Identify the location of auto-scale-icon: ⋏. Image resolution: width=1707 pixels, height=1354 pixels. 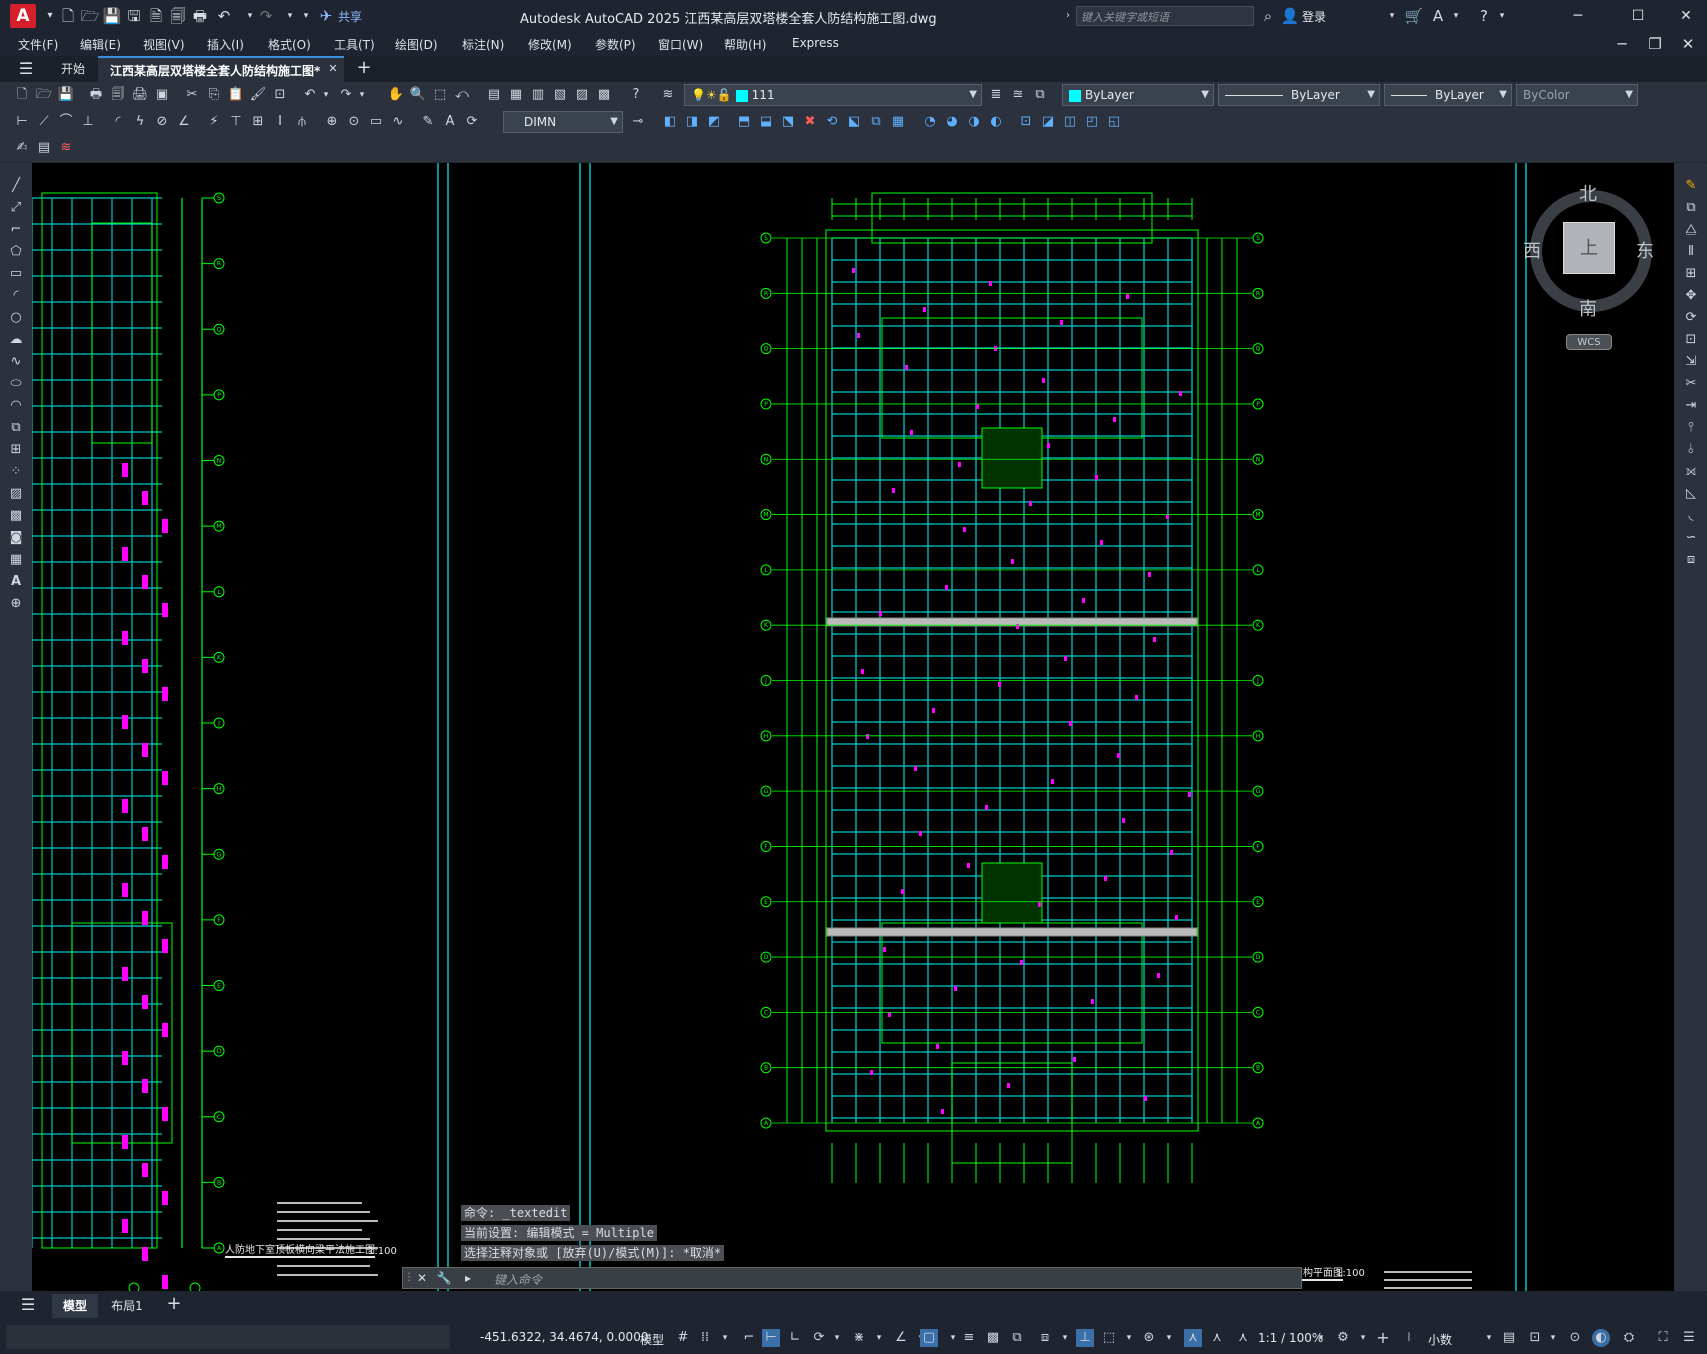
(1217, 1338).